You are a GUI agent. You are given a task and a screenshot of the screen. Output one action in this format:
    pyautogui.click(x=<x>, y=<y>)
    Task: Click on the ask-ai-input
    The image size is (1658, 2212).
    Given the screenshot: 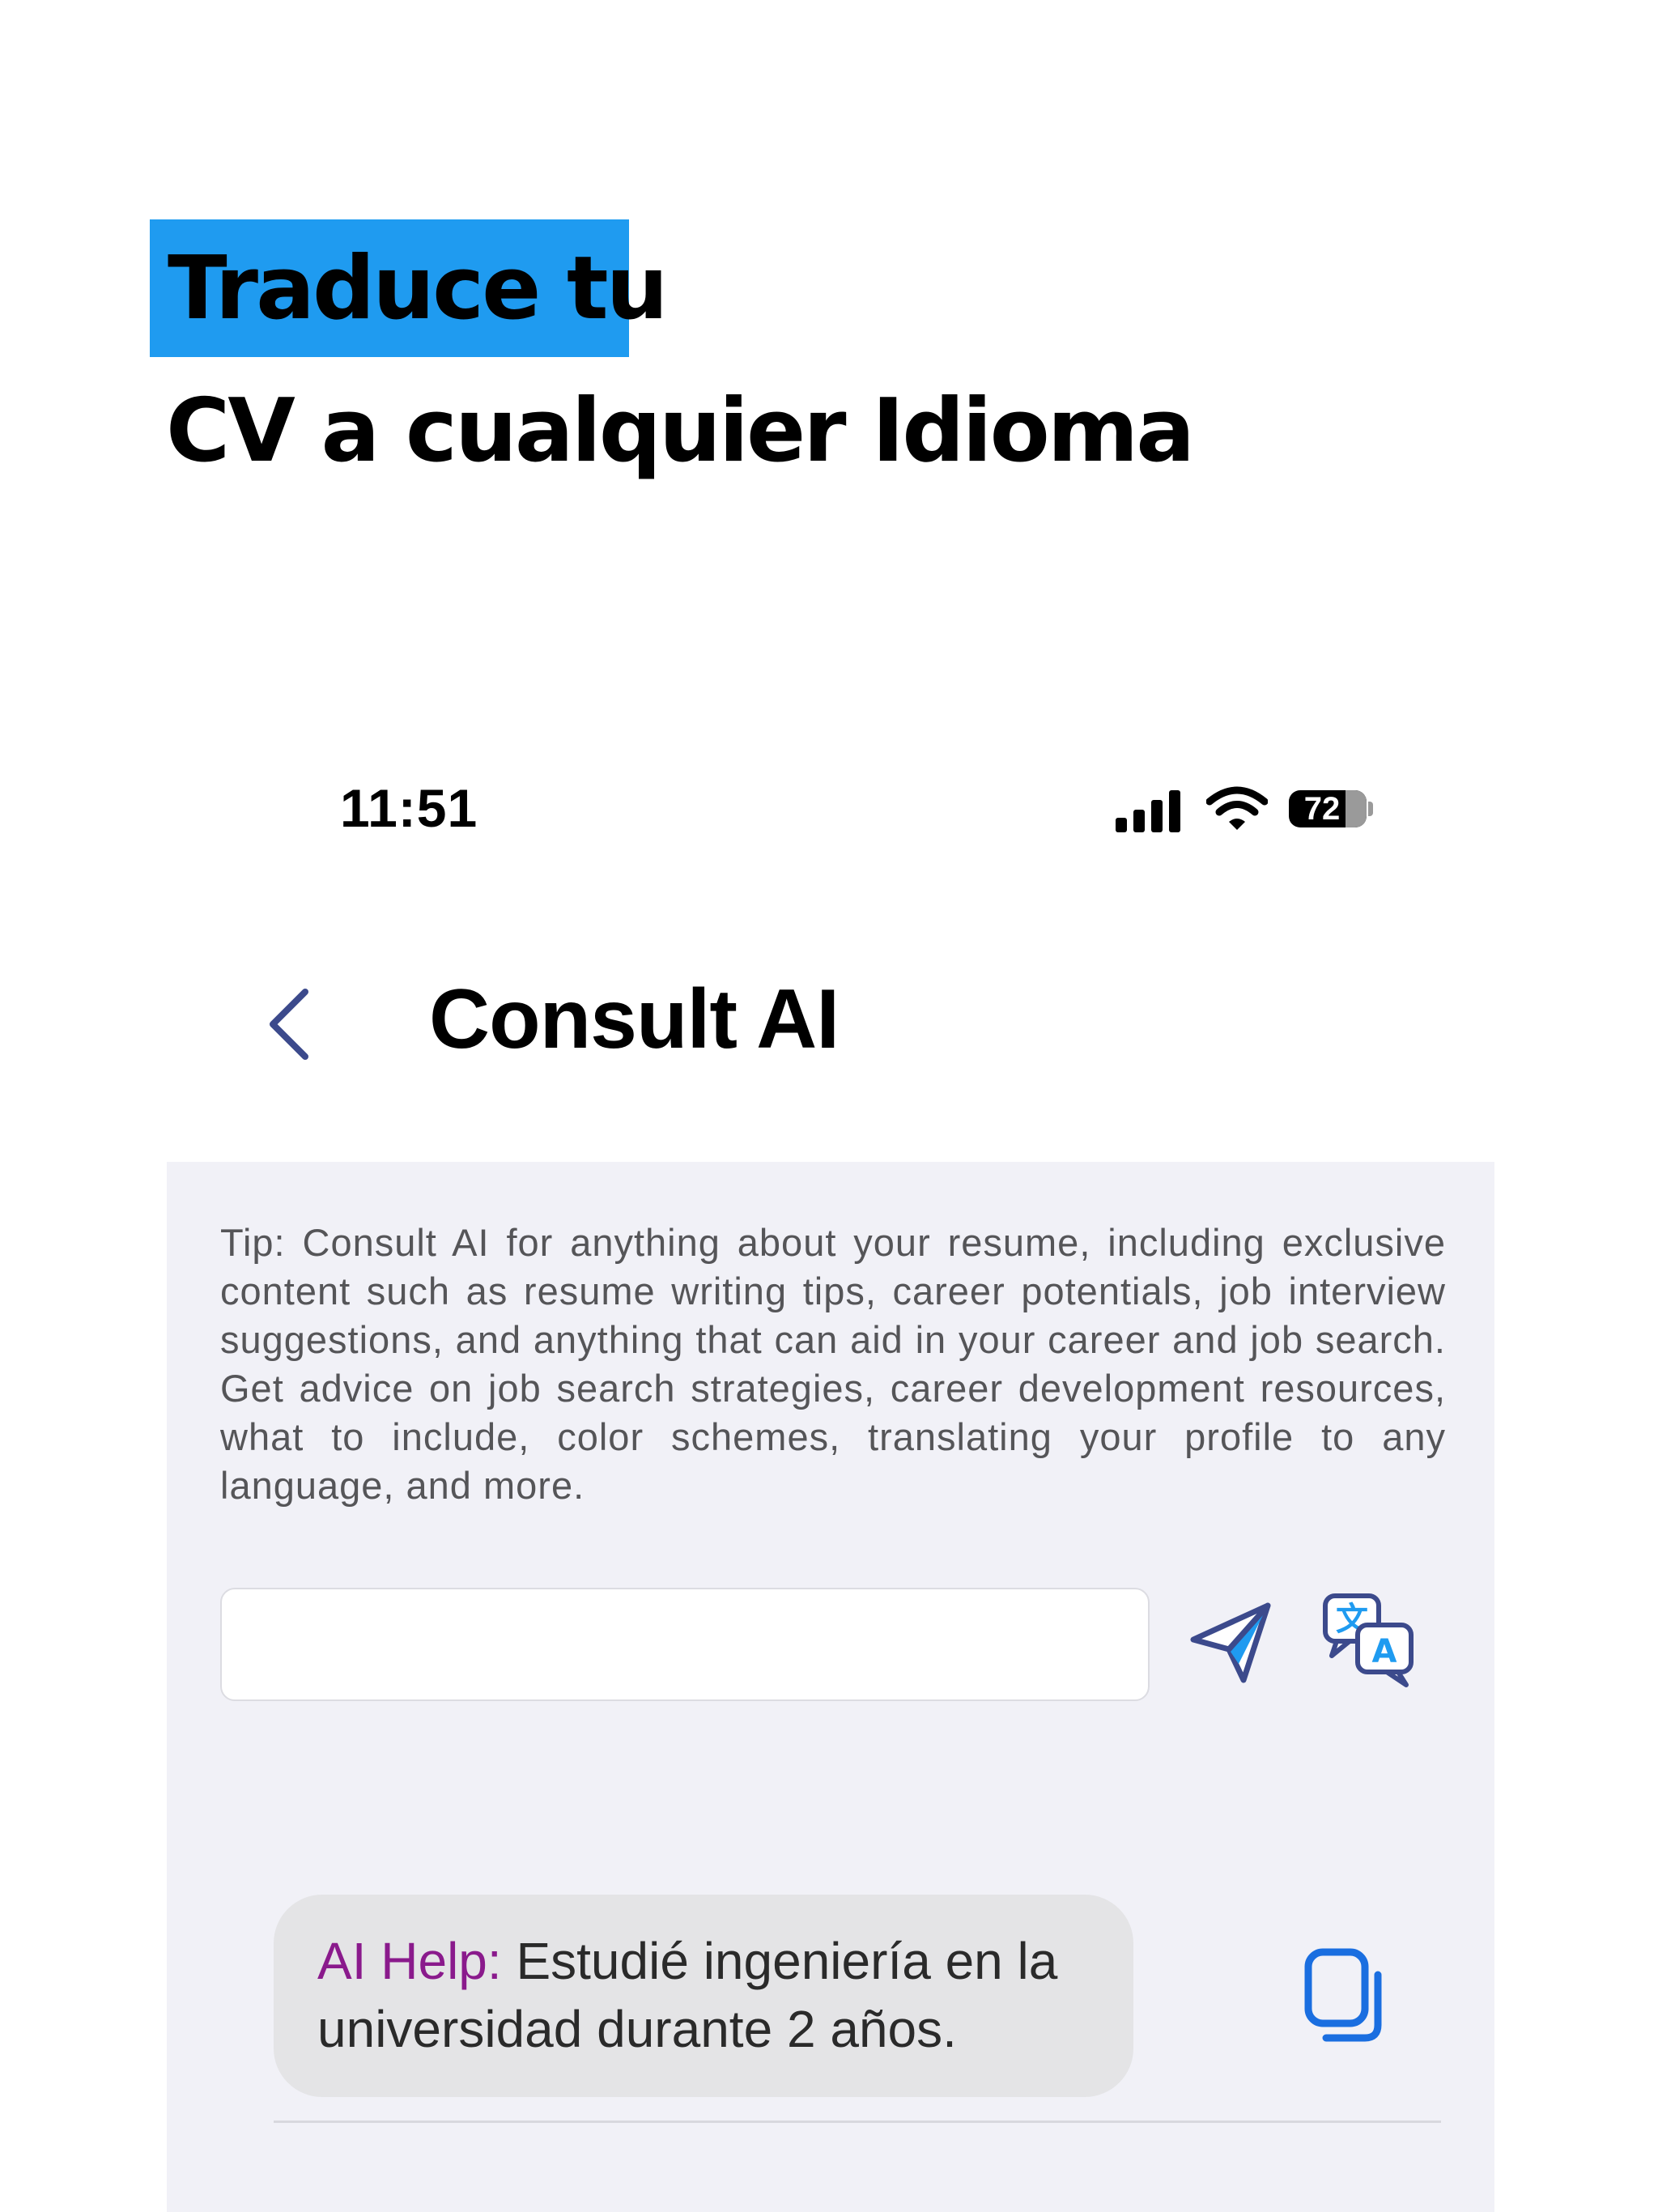 What is the action you would take?
    pyautogui.click(x=685, y=1645)
    